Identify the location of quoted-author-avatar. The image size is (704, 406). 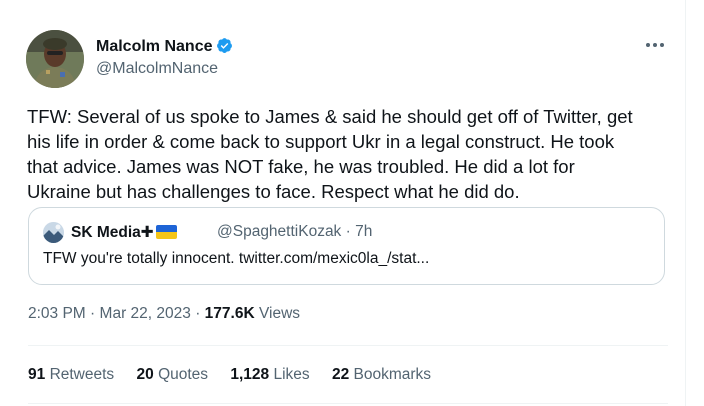
(53, 232).